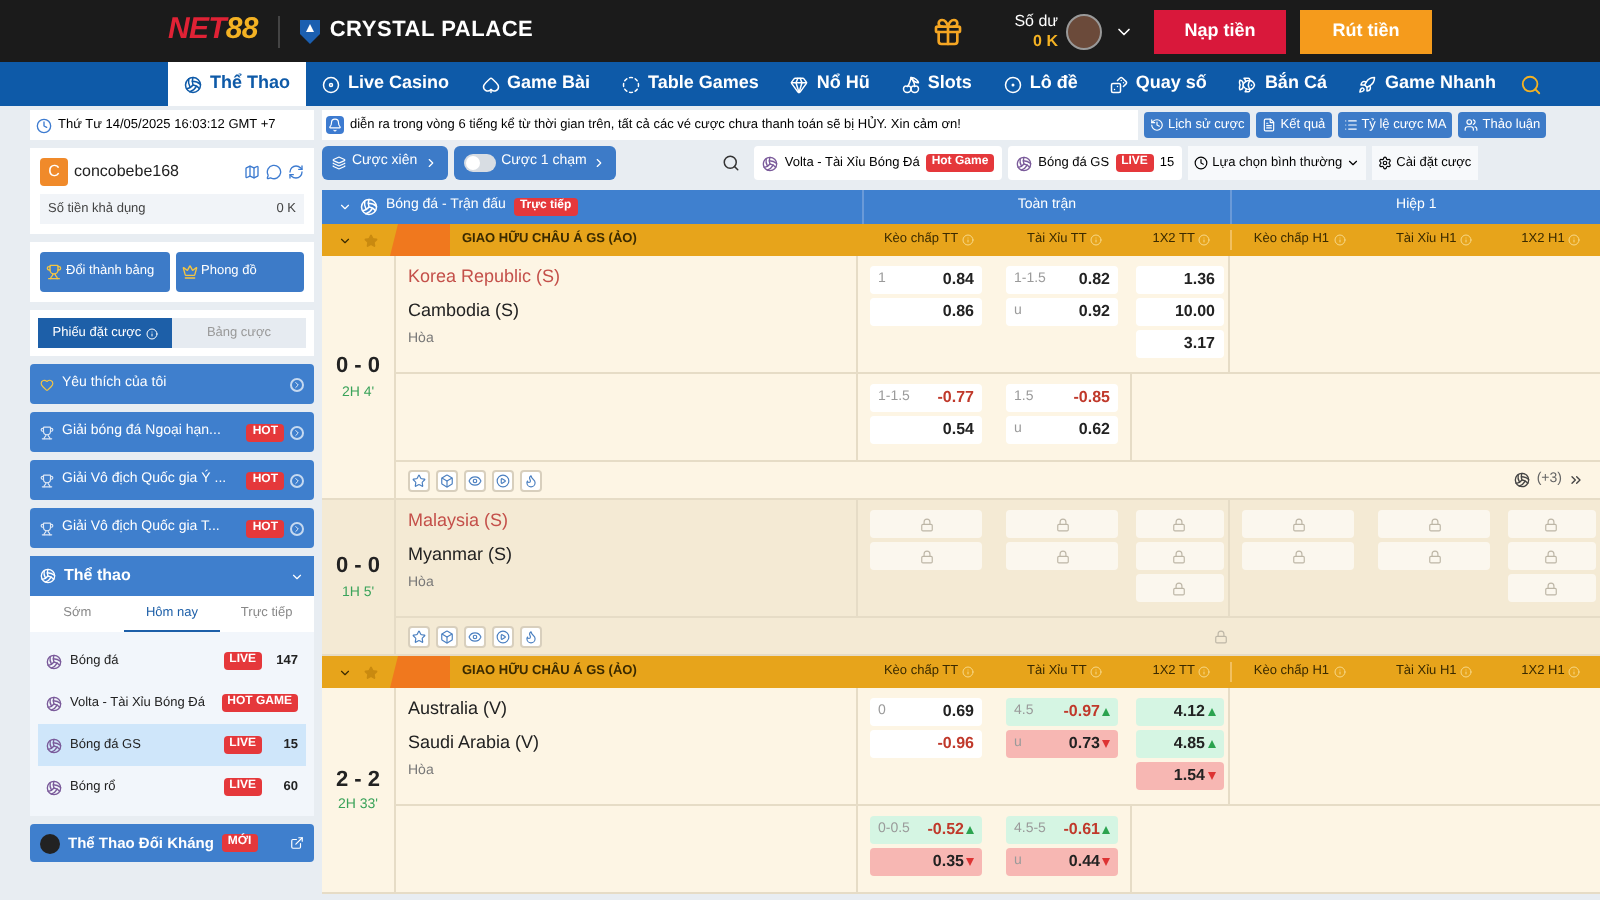 The image size is (1600, 900). Describe the element at coordinates (1084, 744) in the screenshot. I see `odds-value: 0.73` at that location.